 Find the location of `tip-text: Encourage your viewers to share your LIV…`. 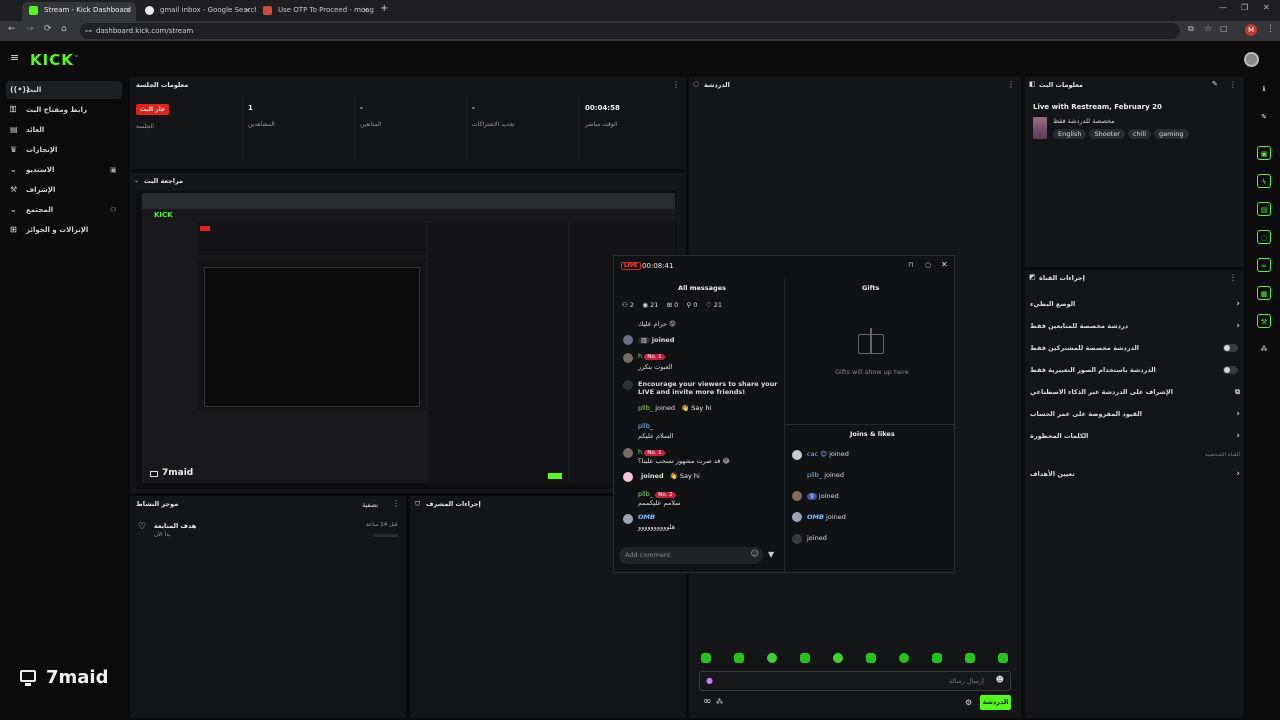

tip-text: Encourage your viewers to share your LIV… is located at coordinates (708, 388).